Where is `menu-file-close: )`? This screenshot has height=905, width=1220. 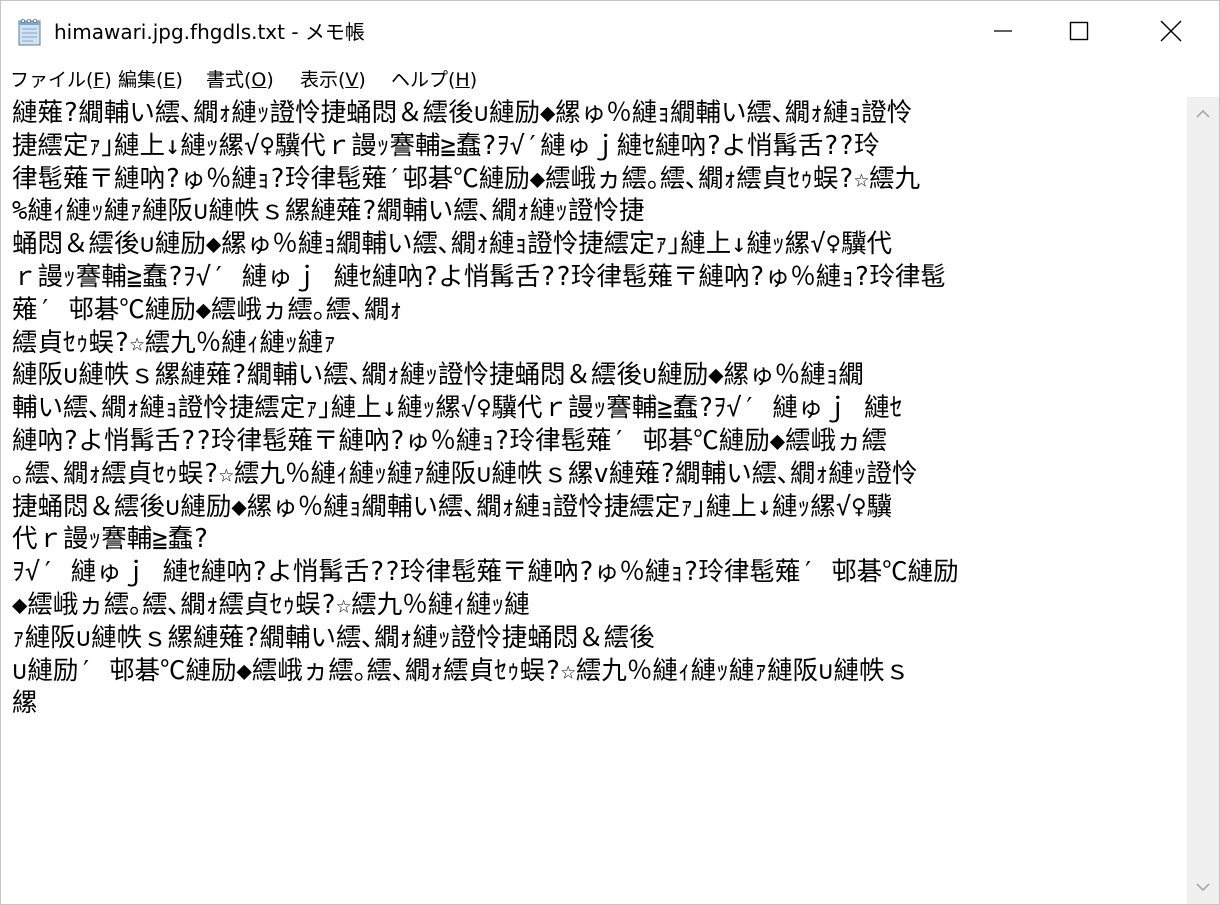
menu-file-close: ) is located at coordinates (108, 80).